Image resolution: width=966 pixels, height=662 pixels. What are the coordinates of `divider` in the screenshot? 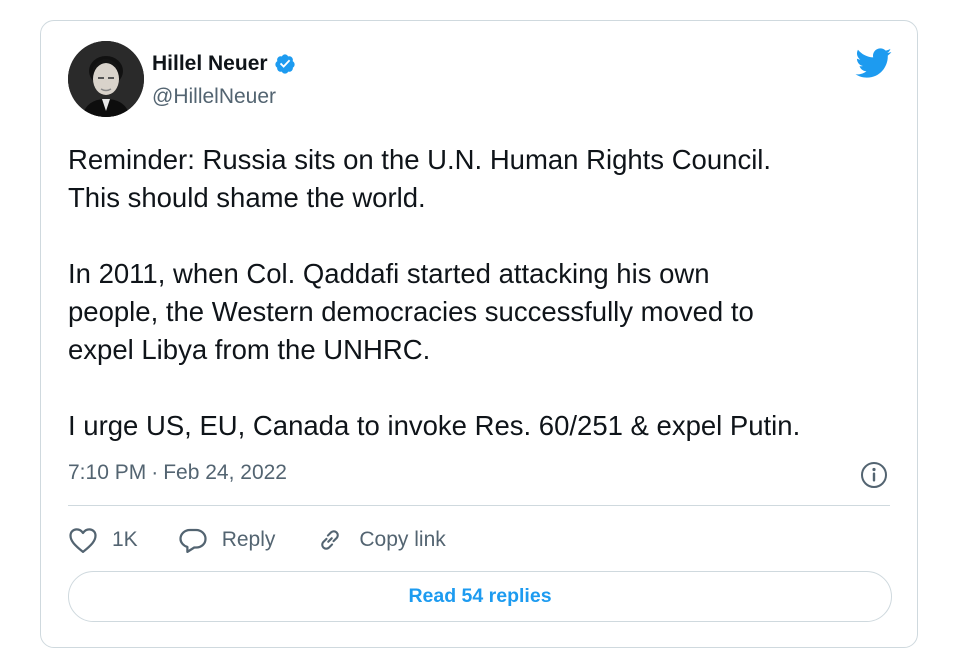 It's located at (479, 505).